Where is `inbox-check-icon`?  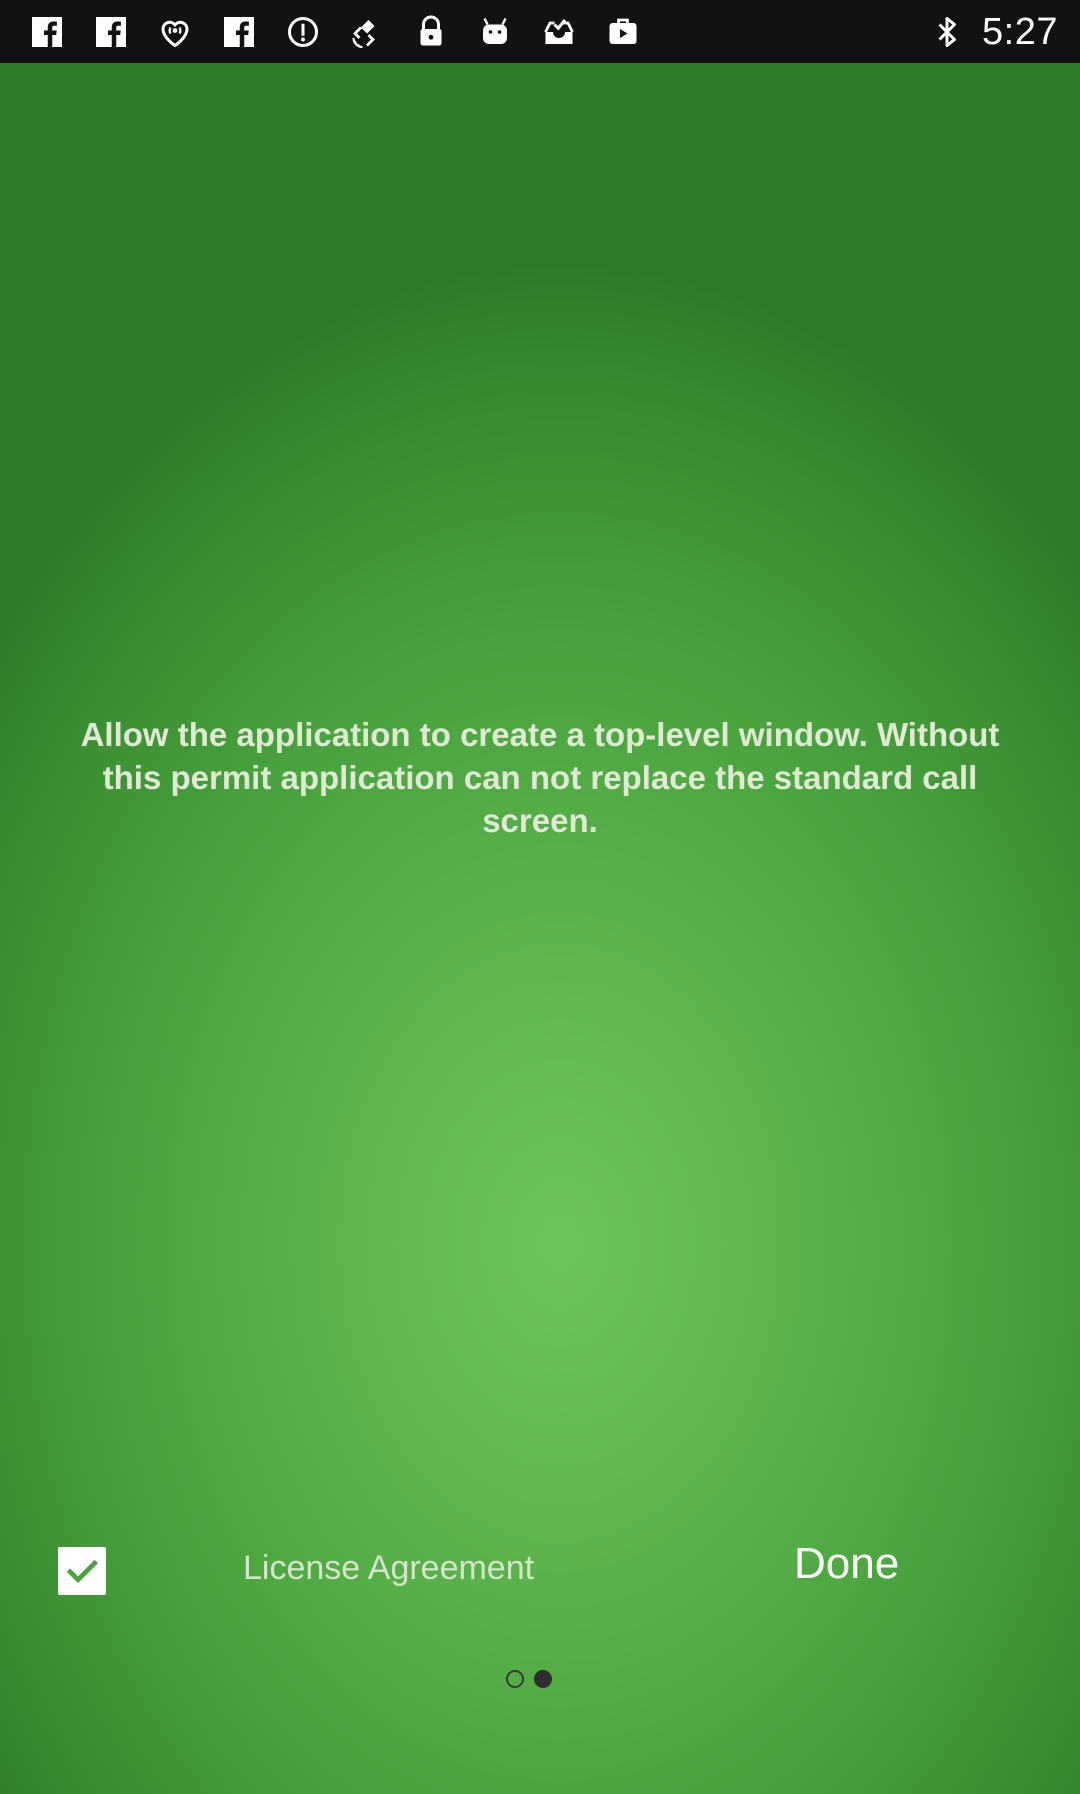 inbox-check-icon is located at coordinates (559, 32).